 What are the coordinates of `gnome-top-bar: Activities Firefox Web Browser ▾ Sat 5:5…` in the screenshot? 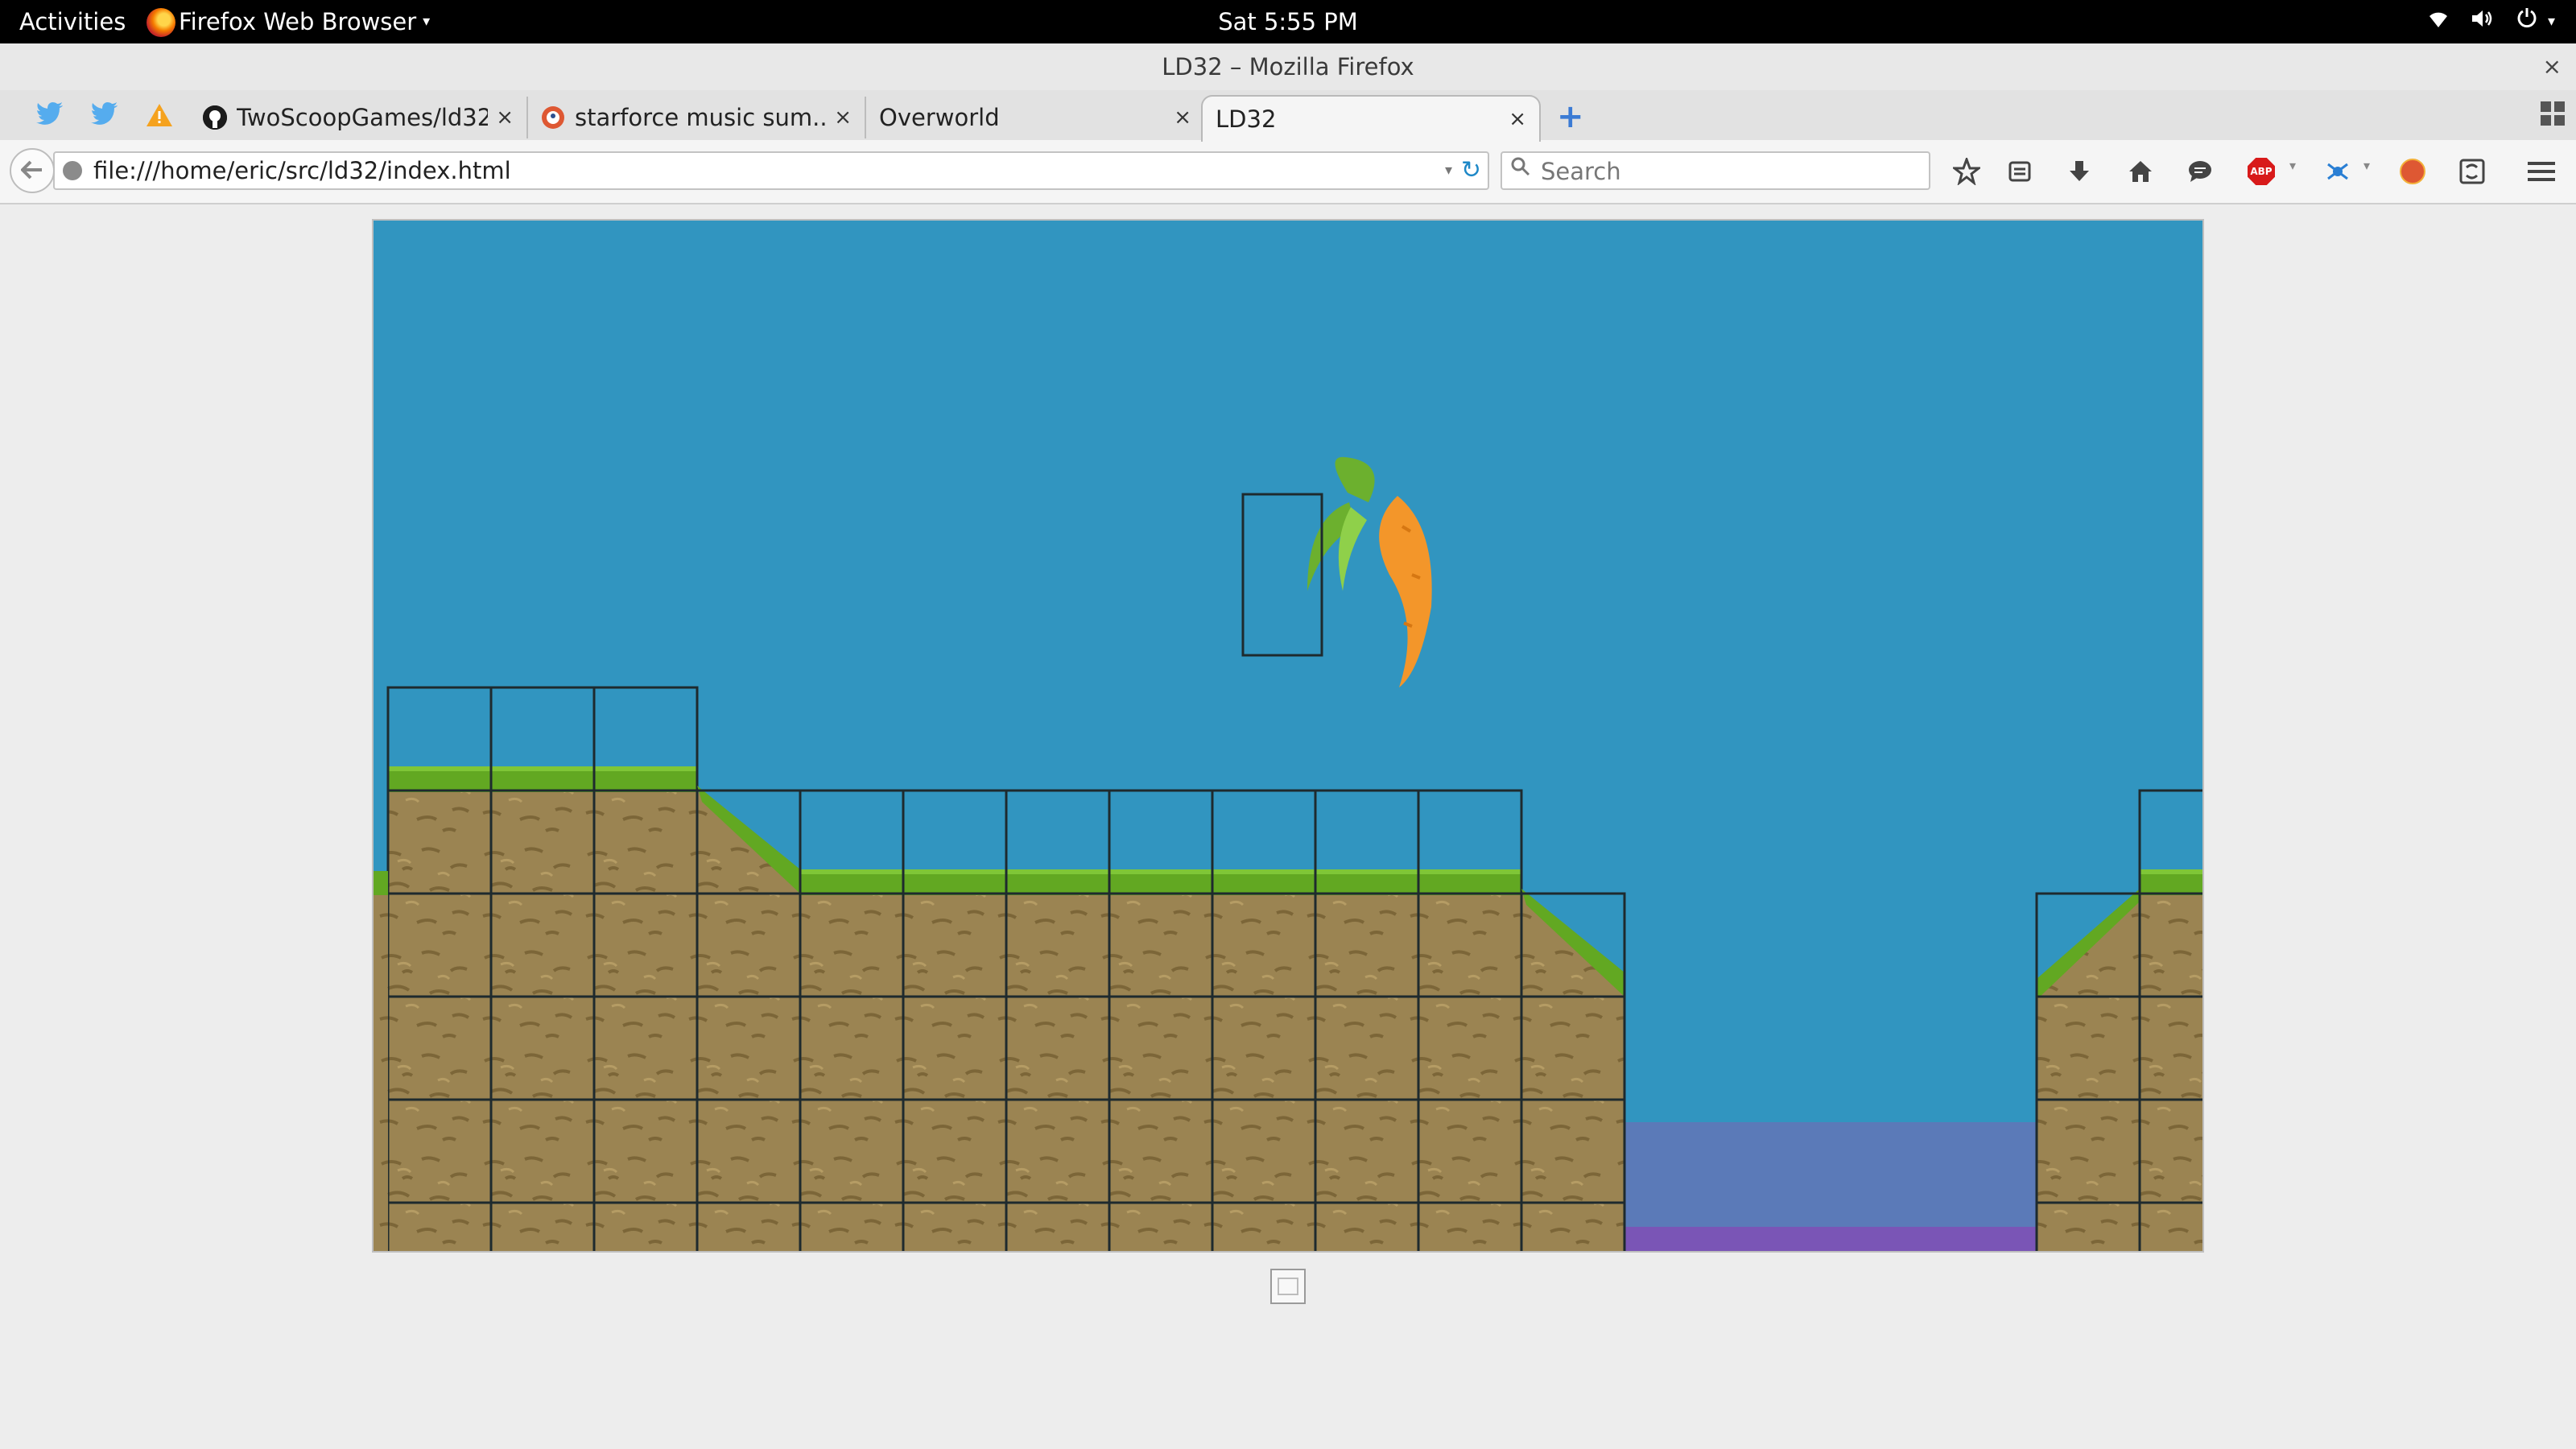 It's located at (1288, 21).